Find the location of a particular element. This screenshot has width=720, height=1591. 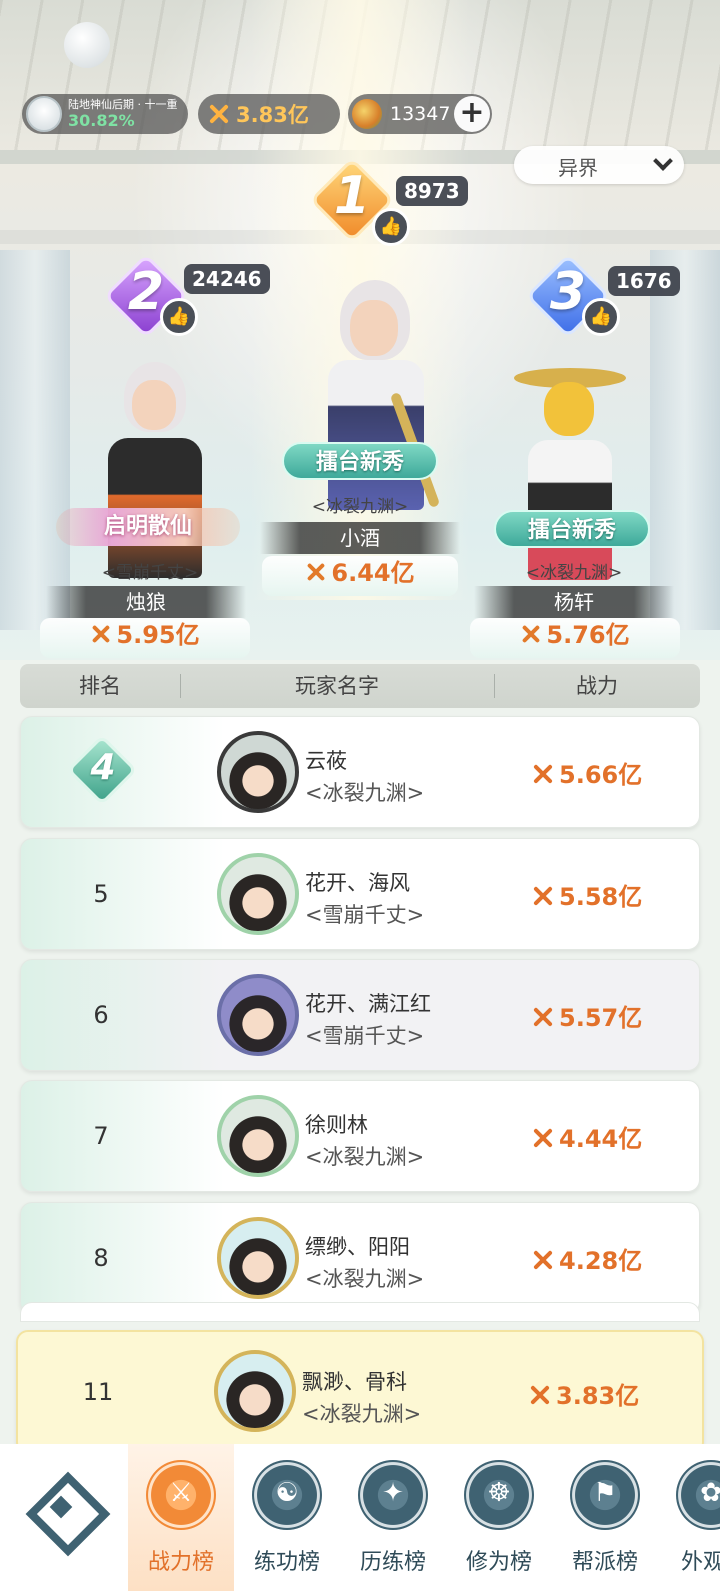

row-rank: 4 is located at coordinates (103, 767).